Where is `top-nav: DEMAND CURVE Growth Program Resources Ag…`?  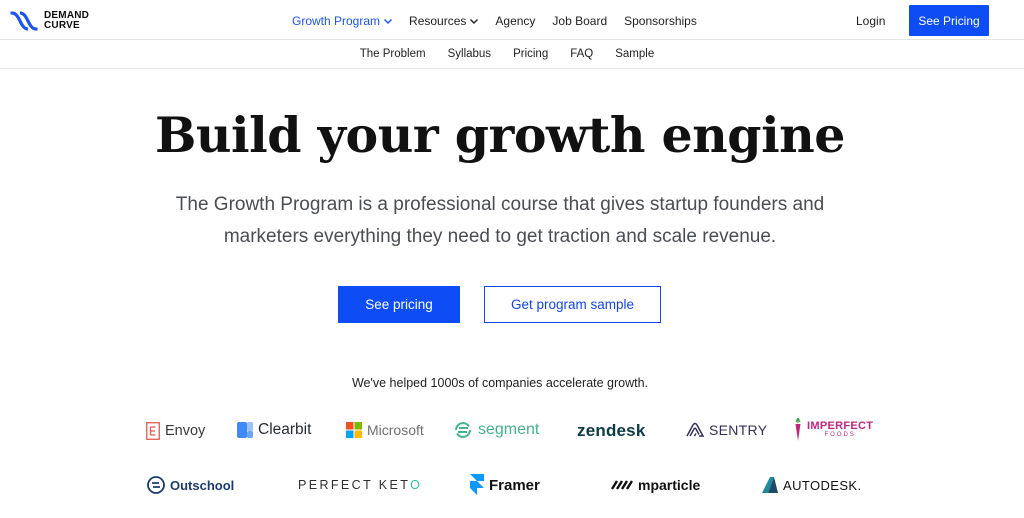
top-nav: DEMAND CURVE Growth Program Resources Ag… is located at coordinates (512, 20).